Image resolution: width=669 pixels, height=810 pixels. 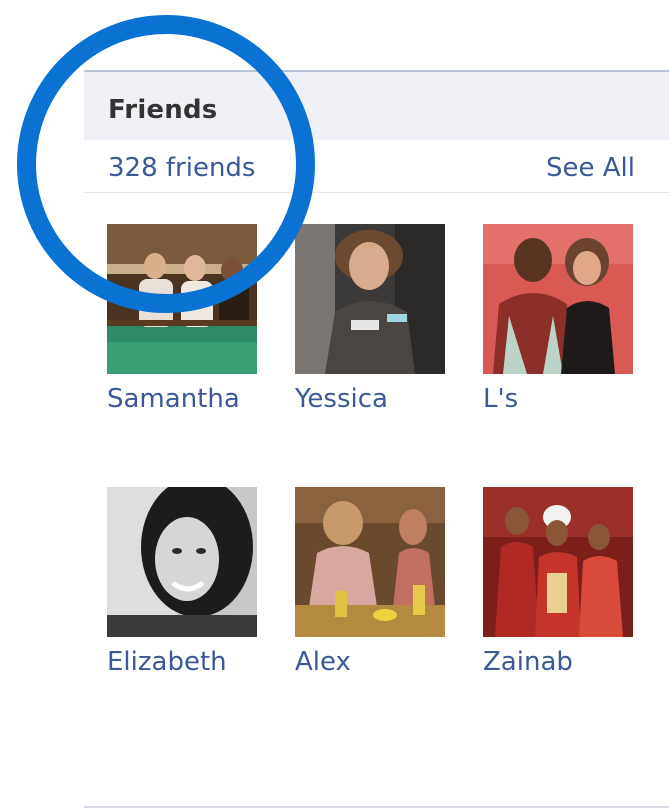 What do you see at coordinates (376, 106) in the screenshot?
I see `friends-box-header: Friends` at bounding box center [376, 106].